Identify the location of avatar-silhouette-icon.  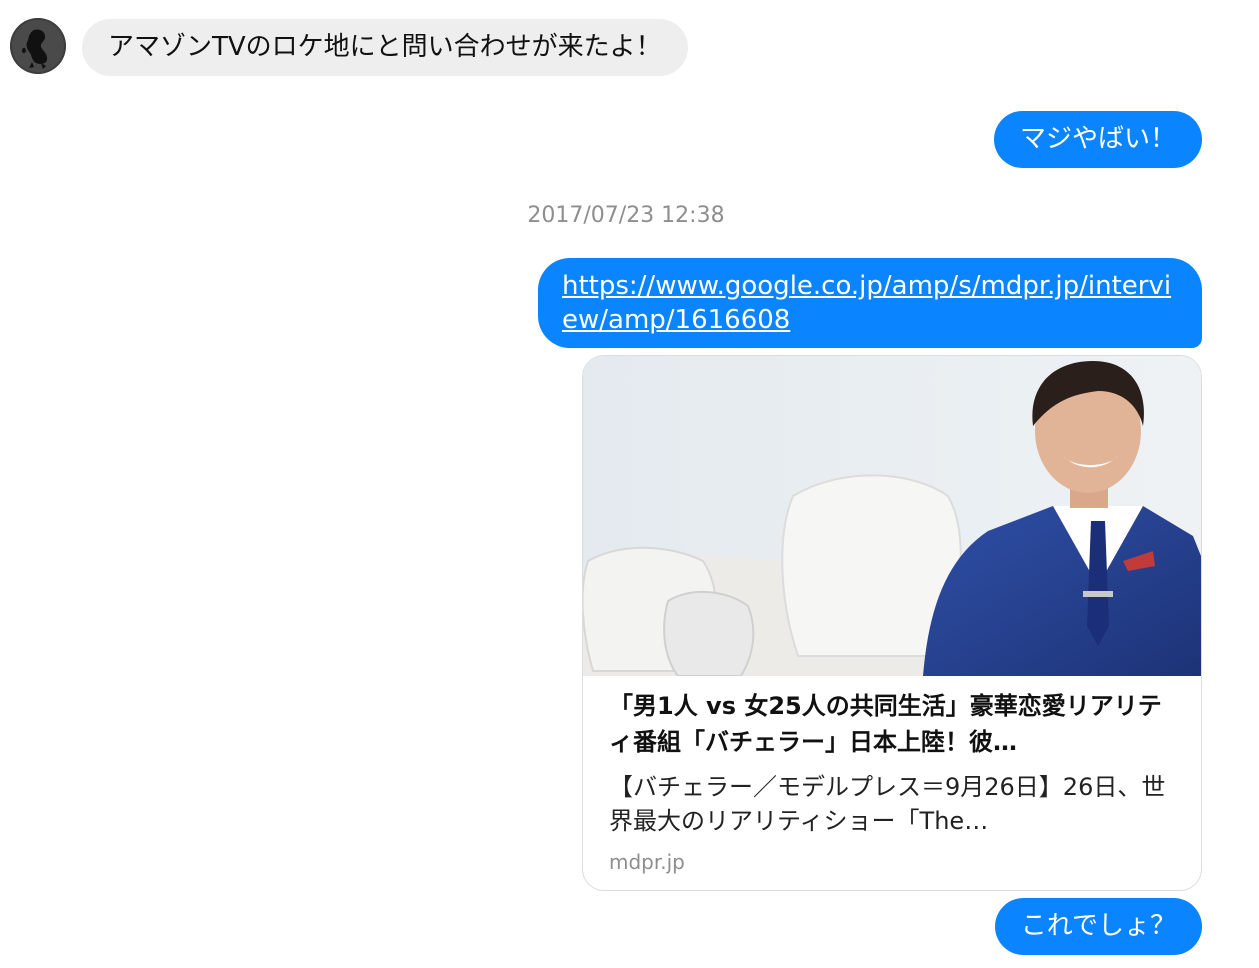
(38, 46).